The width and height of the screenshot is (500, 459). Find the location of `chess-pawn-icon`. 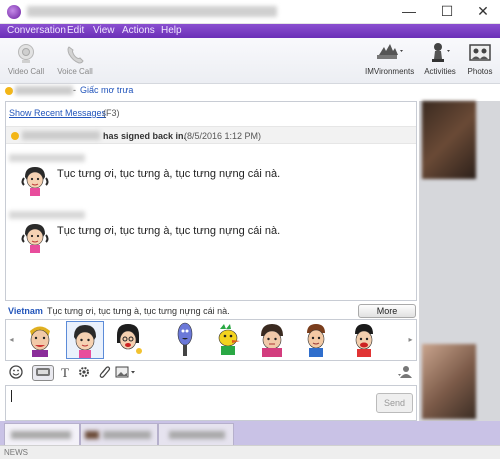

chess-pawn-icon is located at coordinates (441, 52).